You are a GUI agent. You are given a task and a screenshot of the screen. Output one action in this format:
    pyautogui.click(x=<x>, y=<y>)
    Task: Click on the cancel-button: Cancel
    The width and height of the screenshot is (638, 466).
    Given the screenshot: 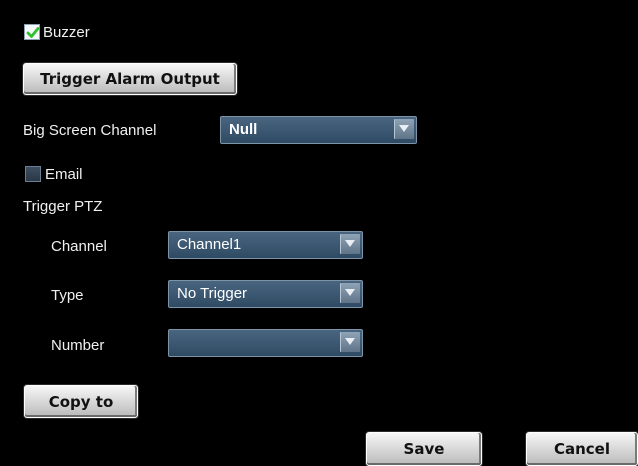 What is the action you would take?
    pyautogui.click(x=582, y=449)
    